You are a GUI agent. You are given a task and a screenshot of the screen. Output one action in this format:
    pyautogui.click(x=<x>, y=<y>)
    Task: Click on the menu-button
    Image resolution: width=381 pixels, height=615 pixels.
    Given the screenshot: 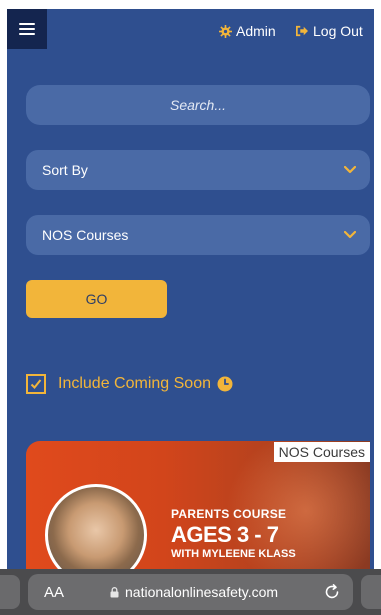 What is the action you would take?
    pyautogui.click(x=27, y=29)
    